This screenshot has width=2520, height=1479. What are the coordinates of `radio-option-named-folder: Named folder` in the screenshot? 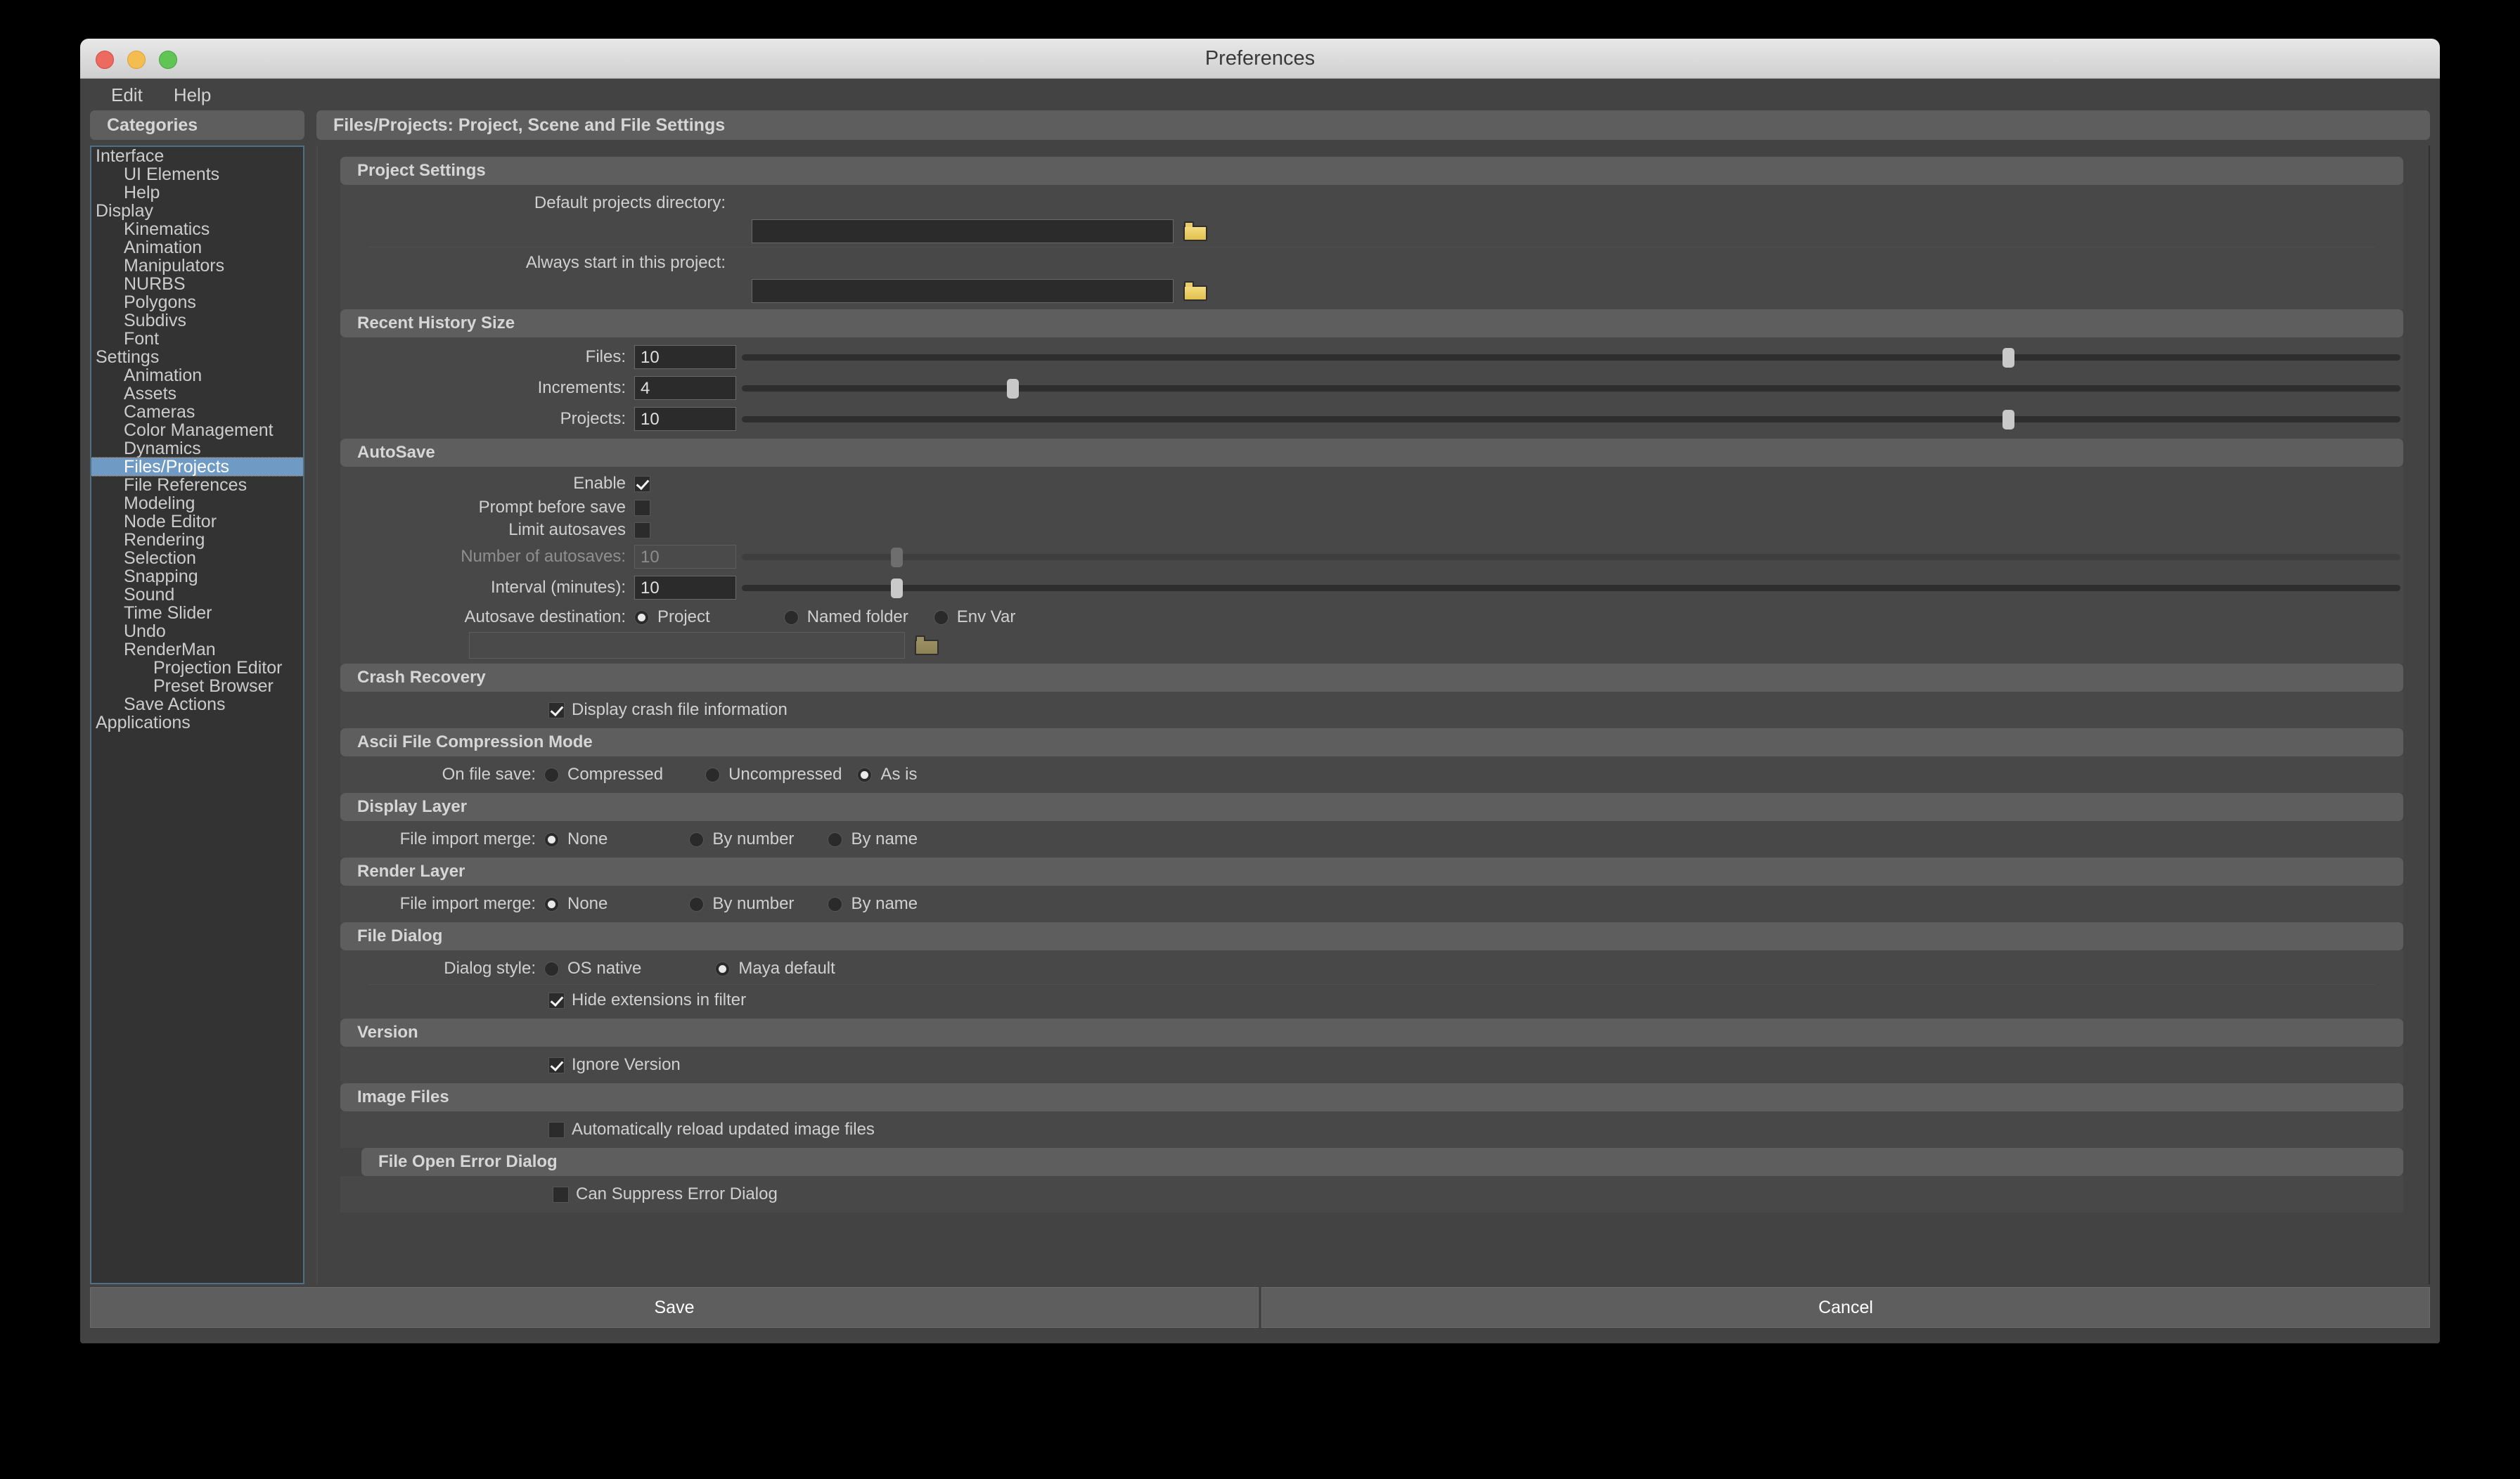 It's located at (859, 617).